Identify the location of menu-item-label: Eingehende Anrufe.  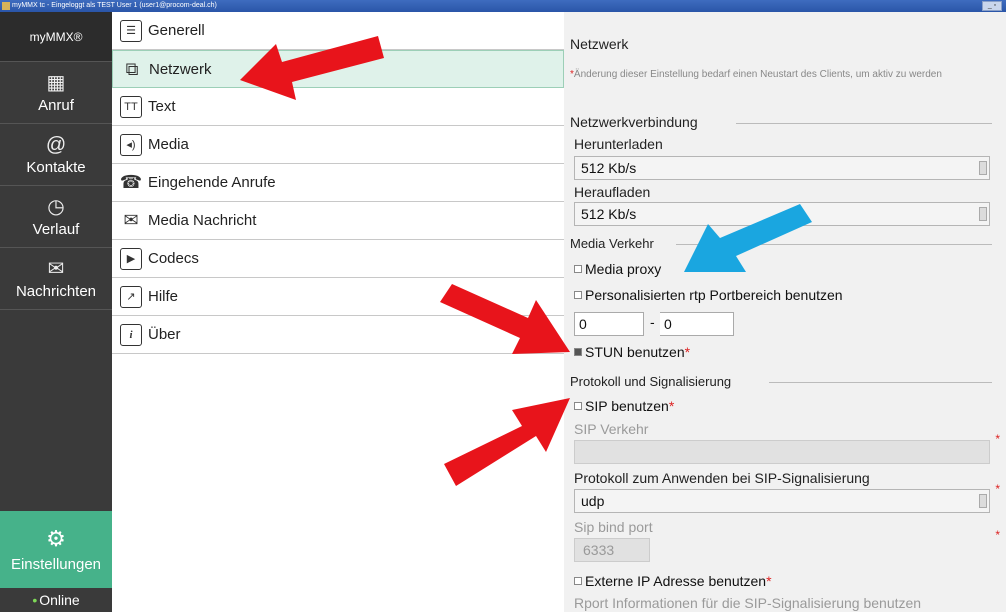
(212, 182).